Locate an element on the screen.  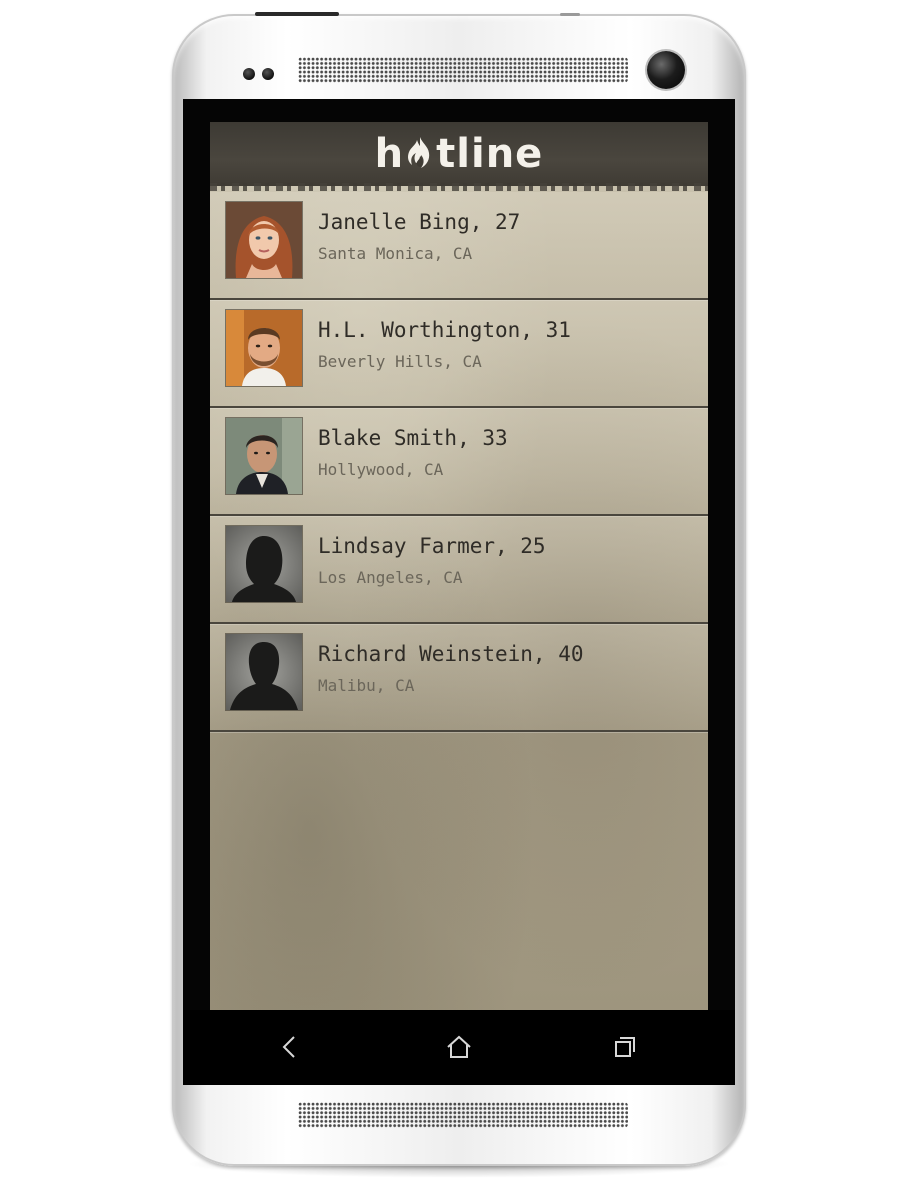
ir-sensor is located at coordinates (570, 14).